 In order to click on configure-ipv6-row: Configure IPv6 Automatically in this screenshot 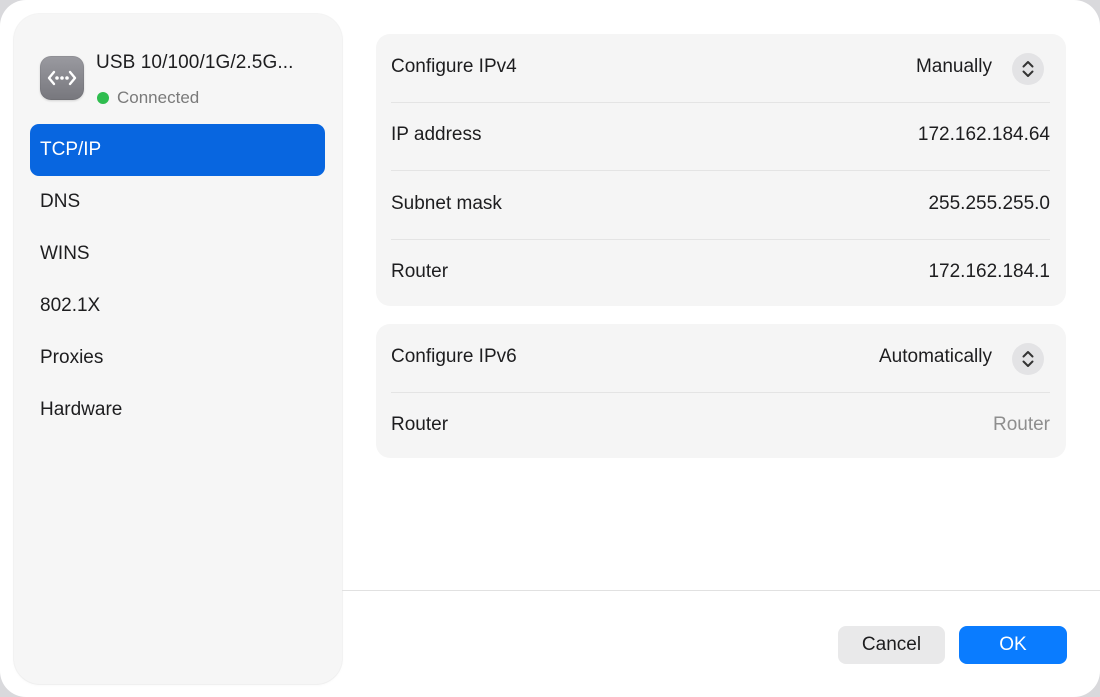, I will do `click(720, 358)`.